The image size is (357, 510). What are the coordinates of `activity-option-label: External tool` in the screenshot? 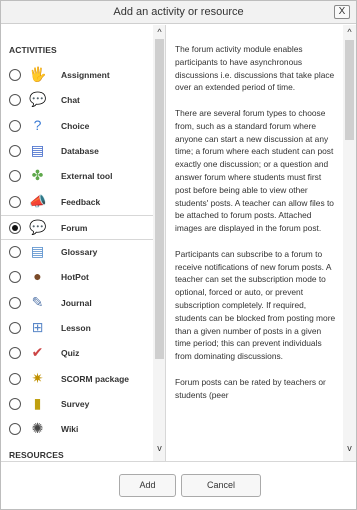 It's located at (87, 176).